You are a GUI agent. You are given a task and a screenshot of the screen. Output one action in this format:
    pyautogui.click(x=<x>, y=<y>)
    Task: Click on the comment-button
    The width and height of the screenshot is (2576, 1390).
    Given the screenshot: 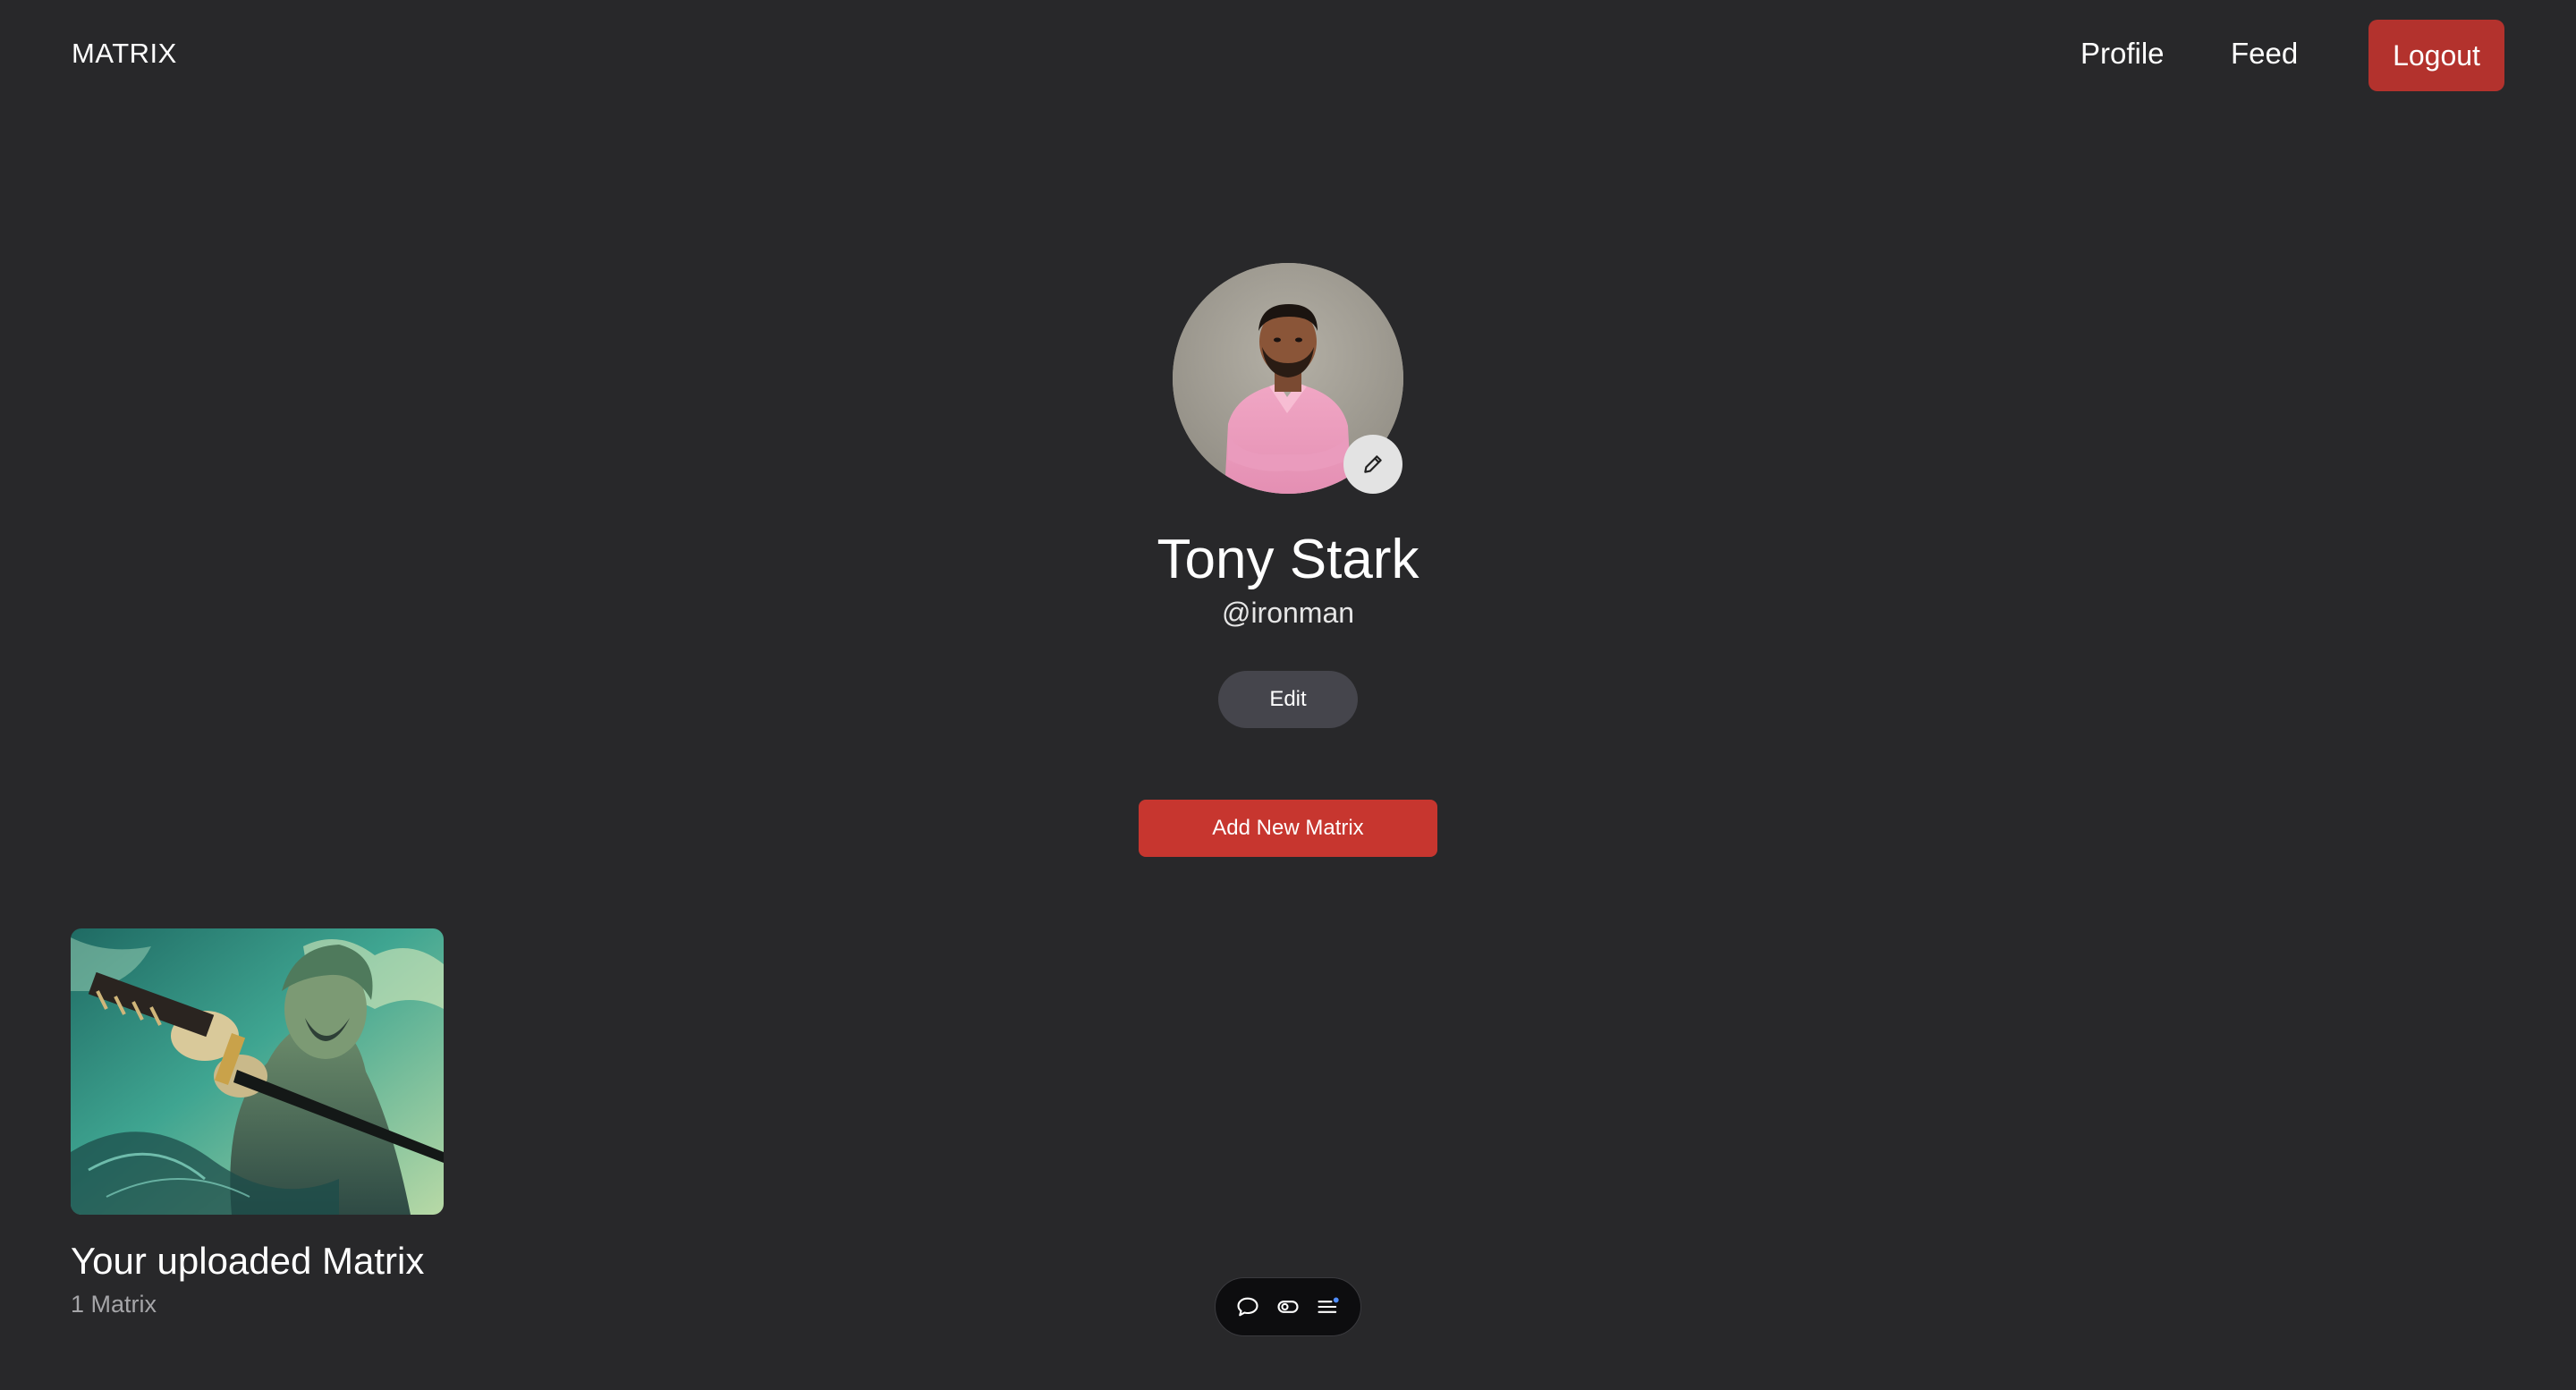 What is the action you would take?
    pyautogui.click(x=1248, y=1307)
    